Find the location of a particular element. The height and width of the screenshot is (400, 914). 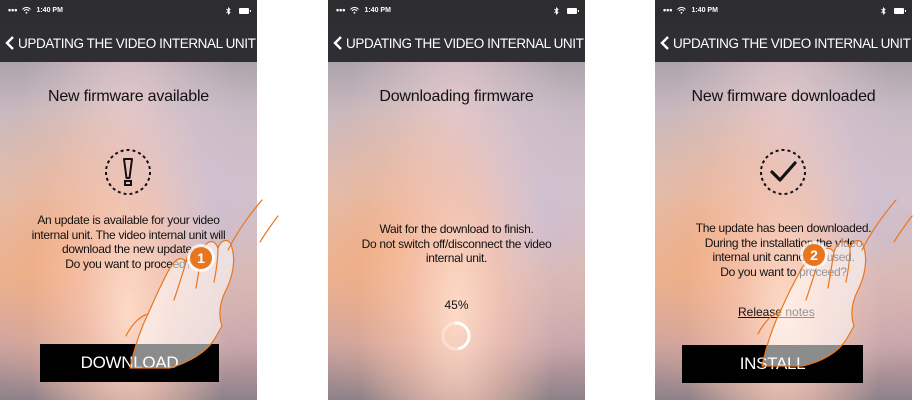

loading-spinner-icon is located at coordinates (456, 336).